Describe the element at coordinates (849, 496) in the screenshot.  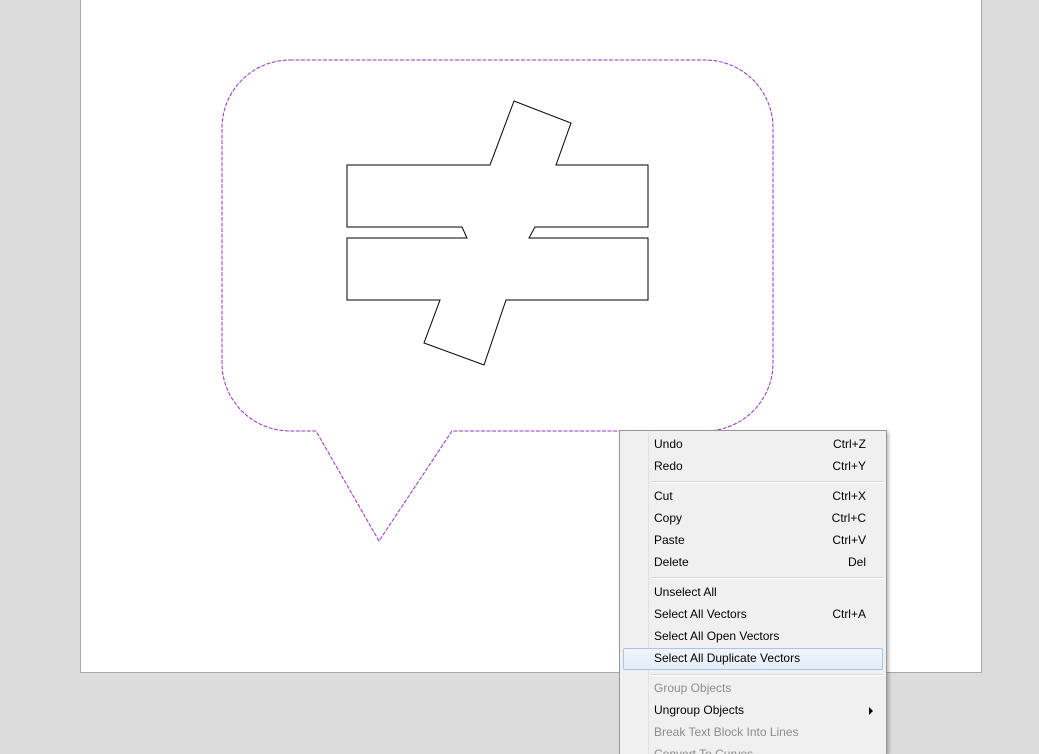
I see `menu-item-shortcut: Ctrl+X` at that location.